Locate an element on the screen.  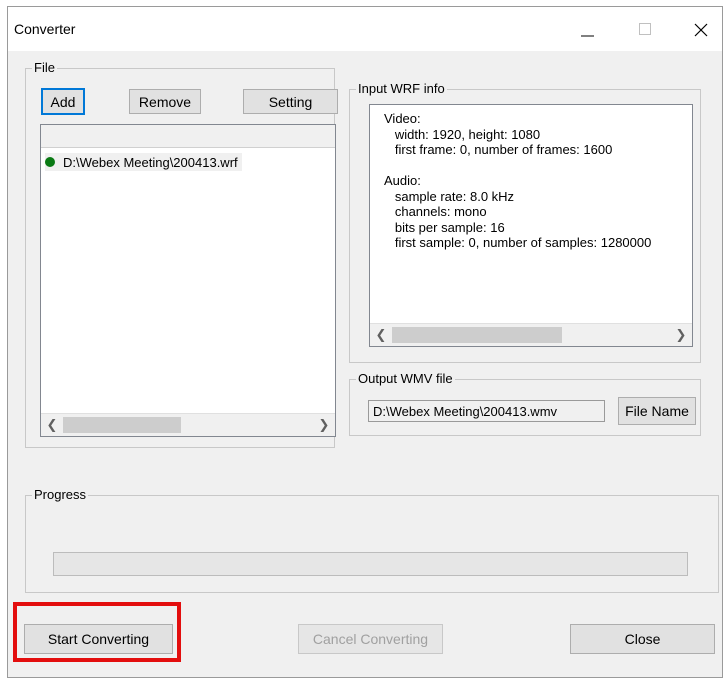
info-hscrollbar: ❮ ❯ is located at coordinates (531, 334).